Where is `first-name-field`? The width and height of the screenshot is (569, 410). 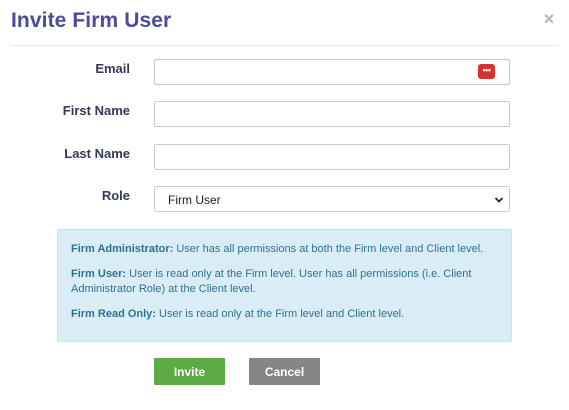
first-name-field is located at coordinates (332, 114).